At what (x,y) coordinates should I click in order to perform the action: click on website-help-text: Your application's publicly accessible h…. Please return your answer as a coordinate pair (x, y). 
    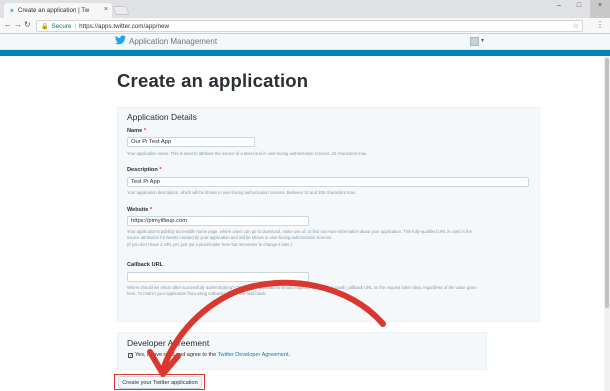
    Looking at the image, I should click on (329, 238).